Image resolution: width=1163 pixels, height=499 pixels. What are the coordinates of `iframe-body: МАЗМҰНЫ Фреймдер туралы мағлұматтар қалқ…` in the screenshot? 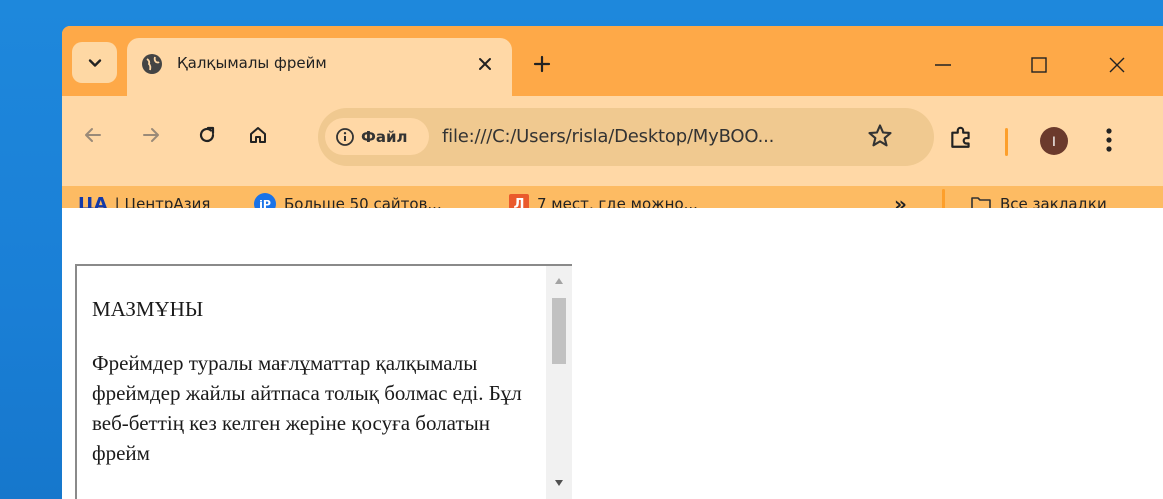 It's located at (317, 381).